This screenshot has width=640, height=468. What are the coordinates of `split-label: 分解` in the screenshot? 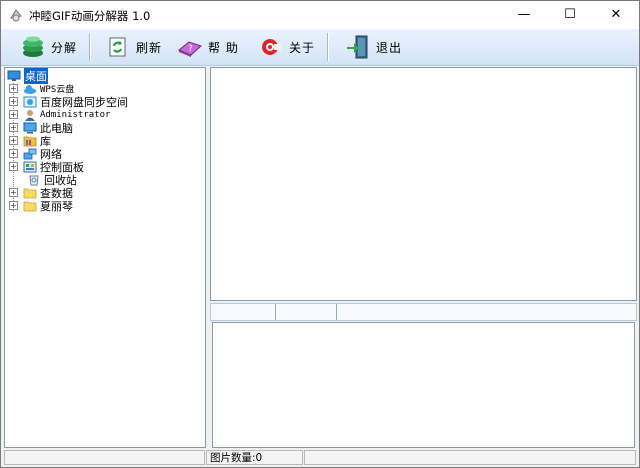 It's located at (64, 47).